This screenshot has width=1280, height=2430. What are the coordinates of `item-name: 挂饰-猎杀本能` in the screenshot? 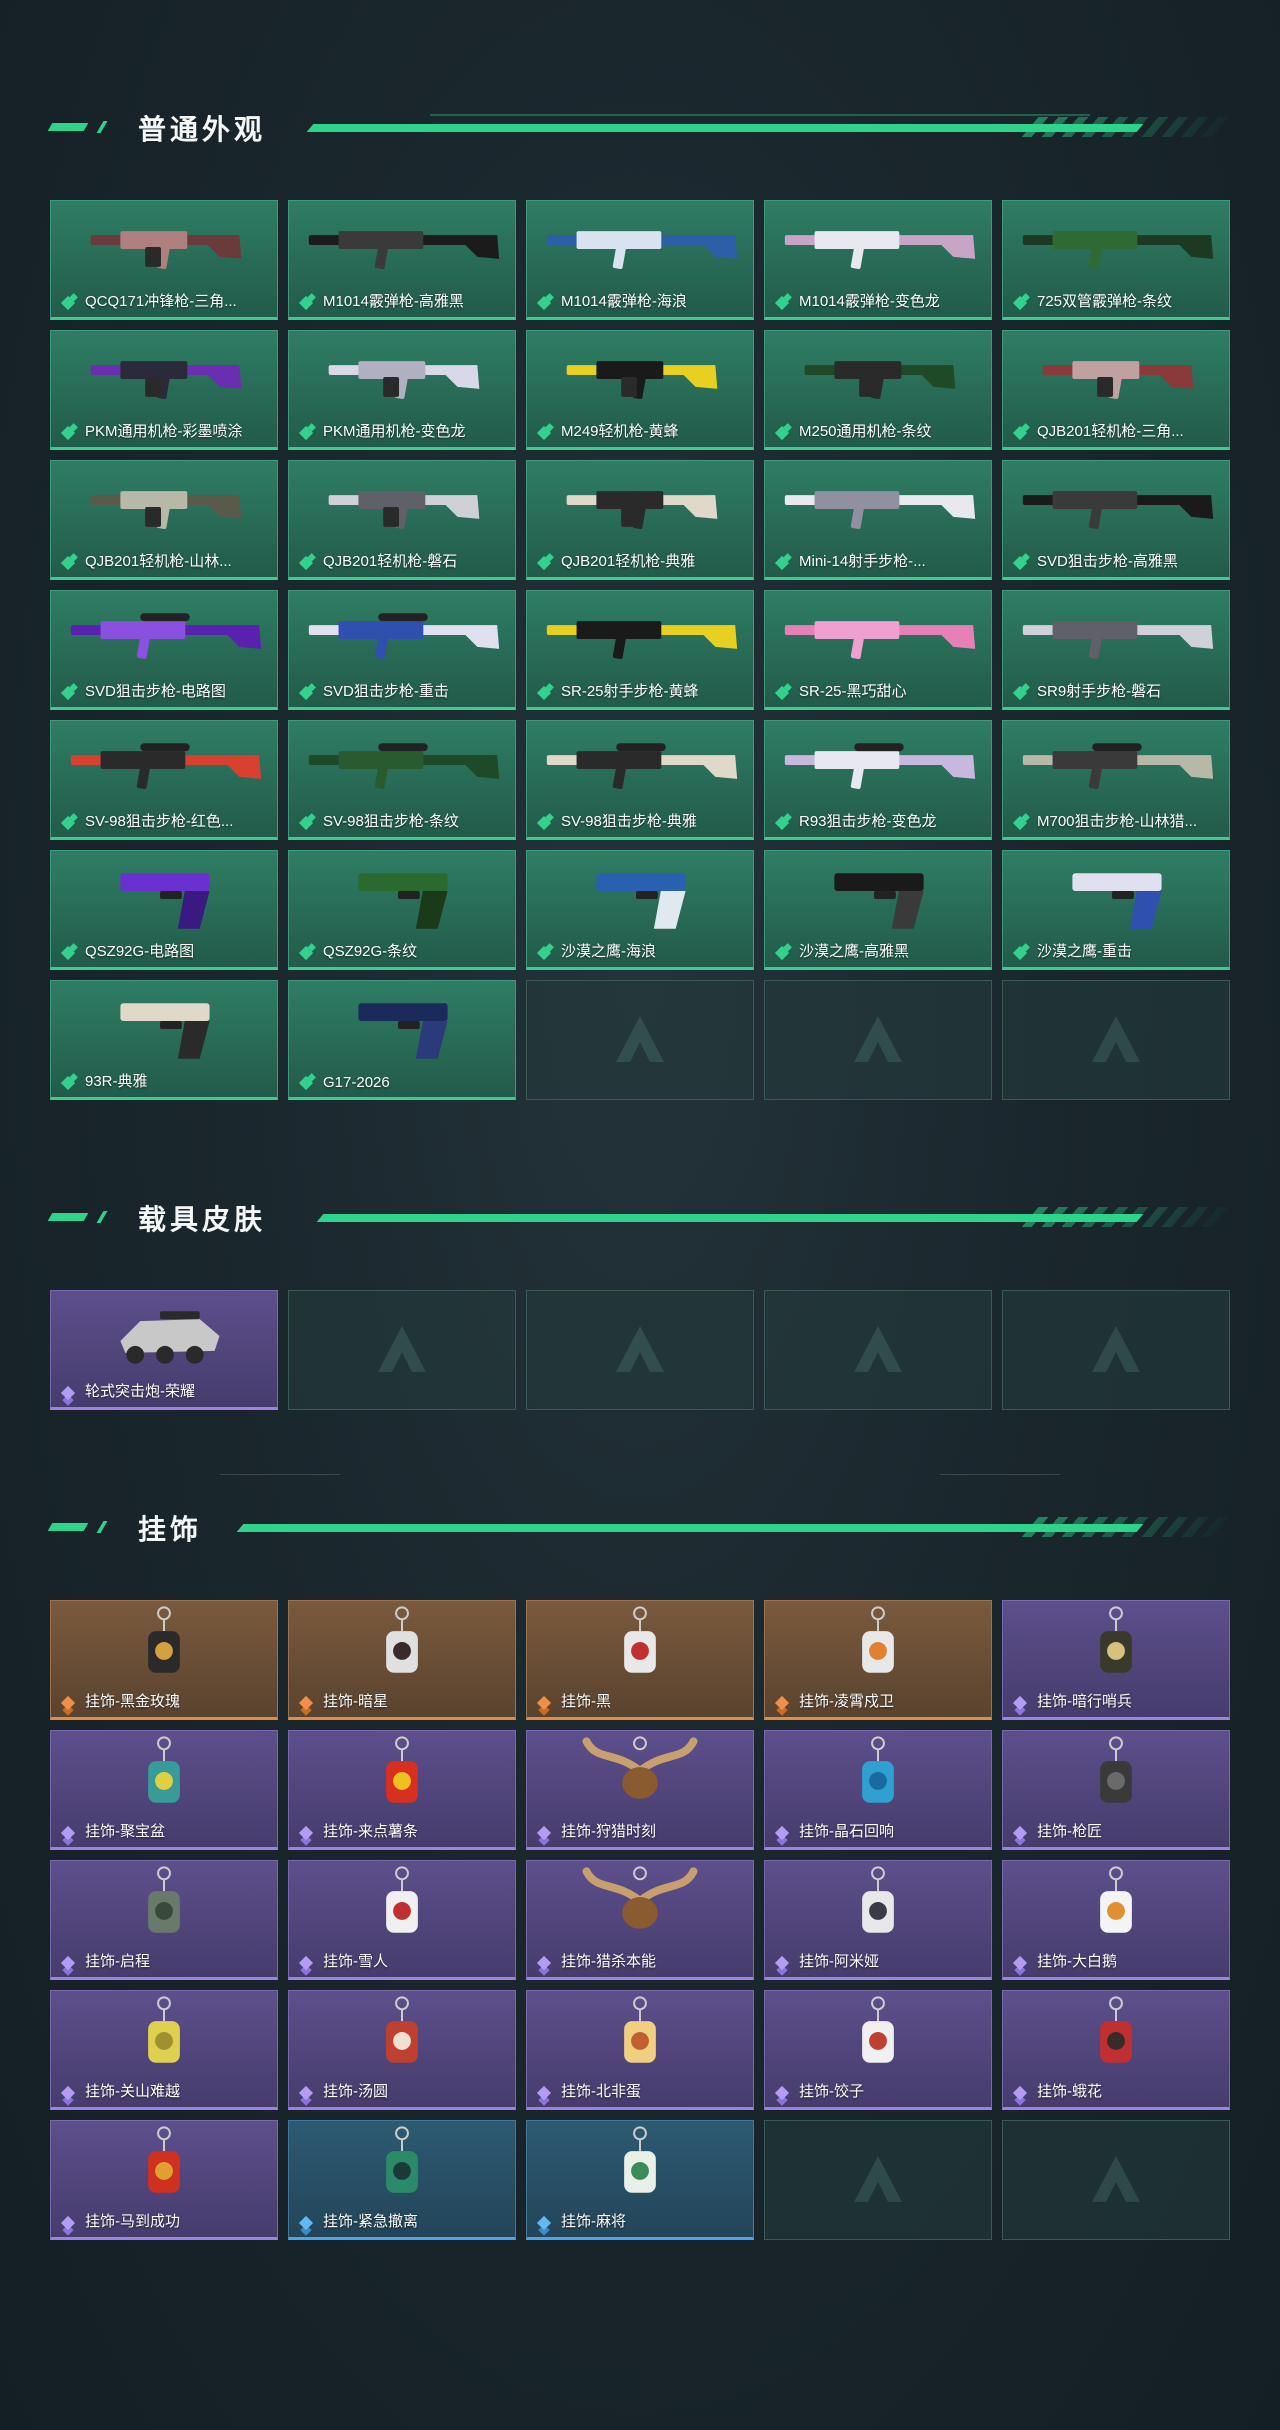 It's located at (608, 1961).